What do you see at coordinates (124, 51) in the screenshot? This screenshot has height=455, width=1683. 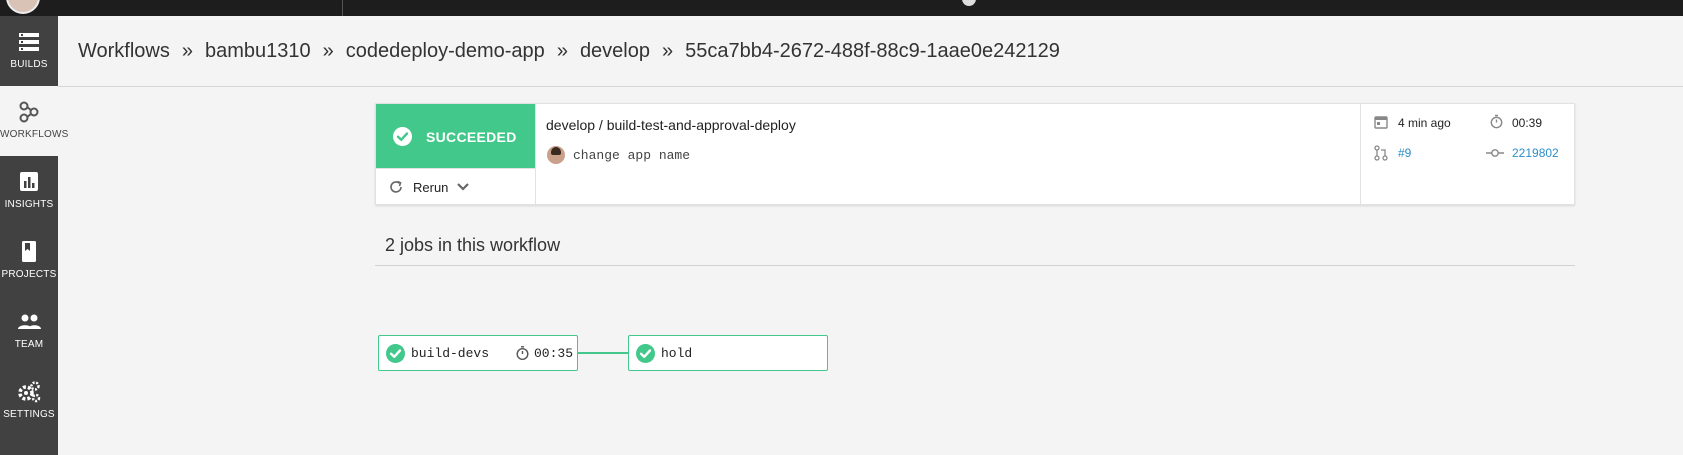 I see `breadcrumb-workflows: Workflows` at bounding box center [124, 51].